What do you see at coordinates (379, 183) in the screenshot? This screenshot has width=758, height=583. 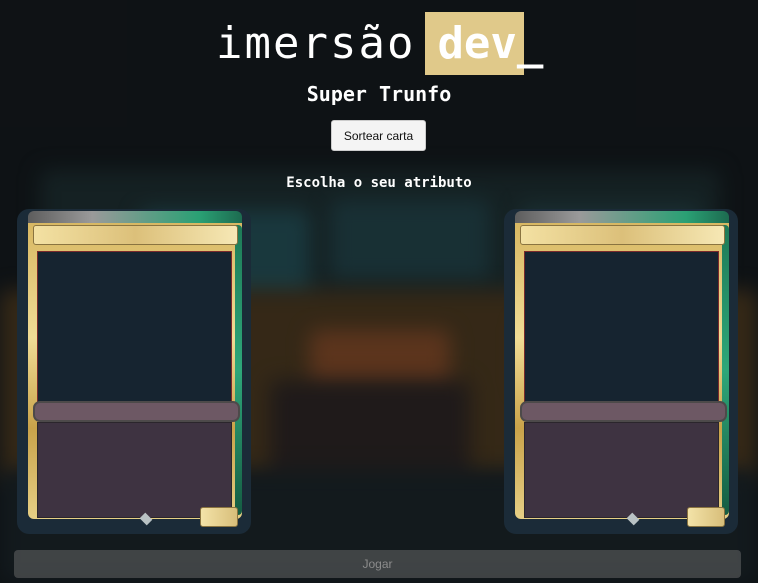 I see `choose-attribute-label: Escolha o seu atributo` at bounding box center [379, 183].